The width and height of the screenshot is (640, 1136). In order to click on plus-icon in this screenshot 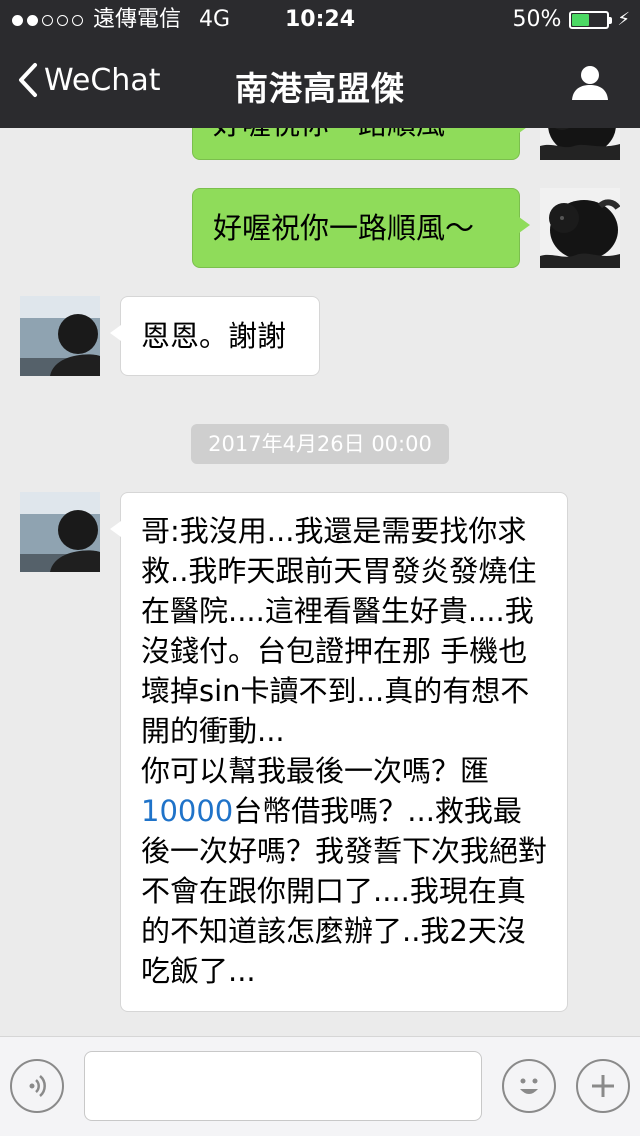, I will do `click(603, 1086)`.